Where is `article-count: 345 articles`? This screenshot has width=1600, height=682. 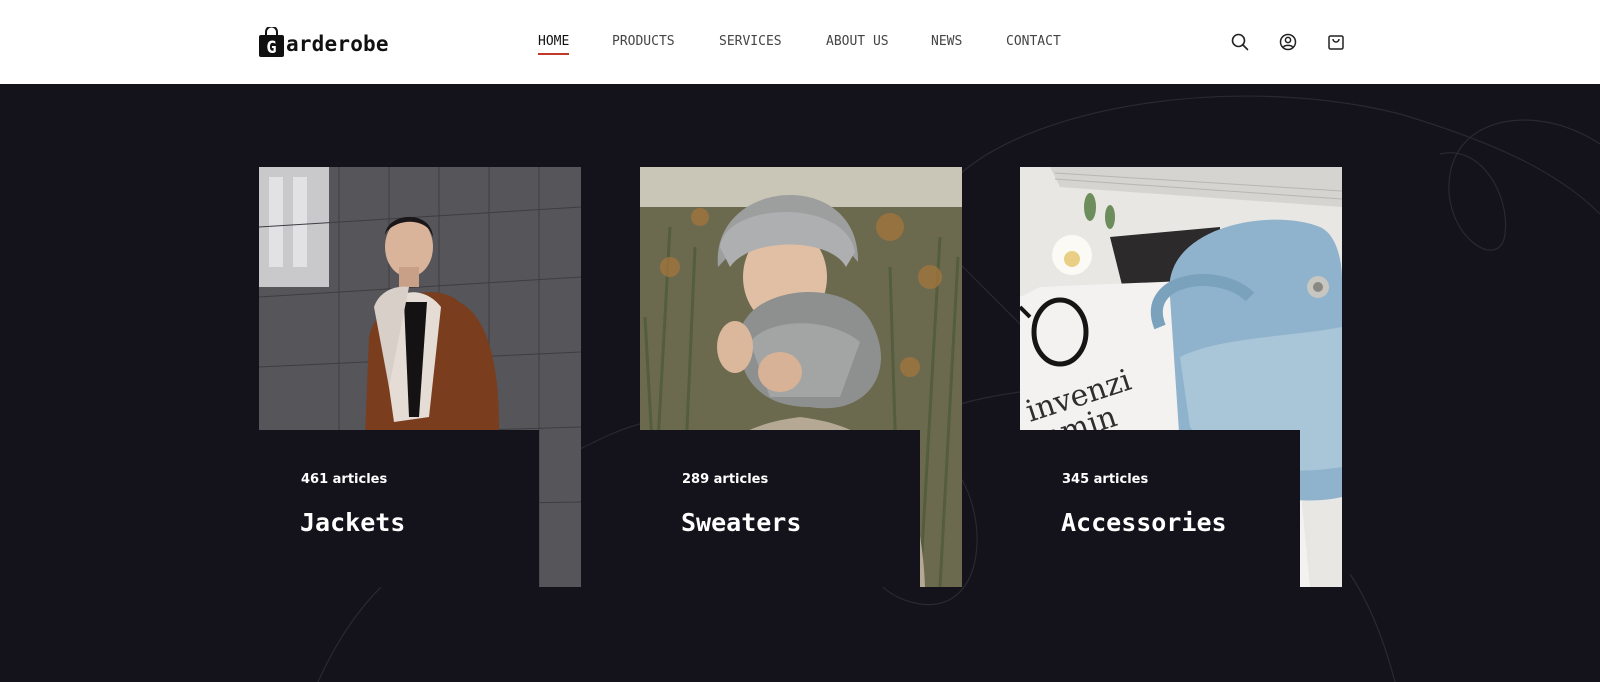
article-count: 345 articles is located at coordinates (1105, 479).